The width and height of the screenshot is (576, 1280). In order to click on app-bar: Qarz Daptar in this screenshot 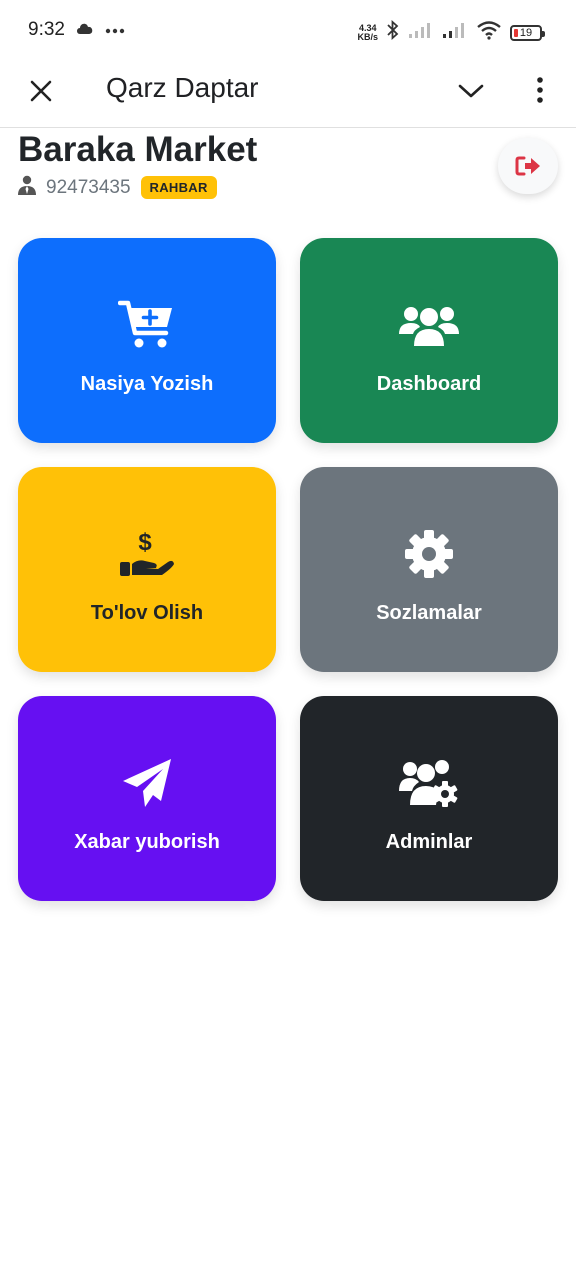, I will do `click(288, 94)`.